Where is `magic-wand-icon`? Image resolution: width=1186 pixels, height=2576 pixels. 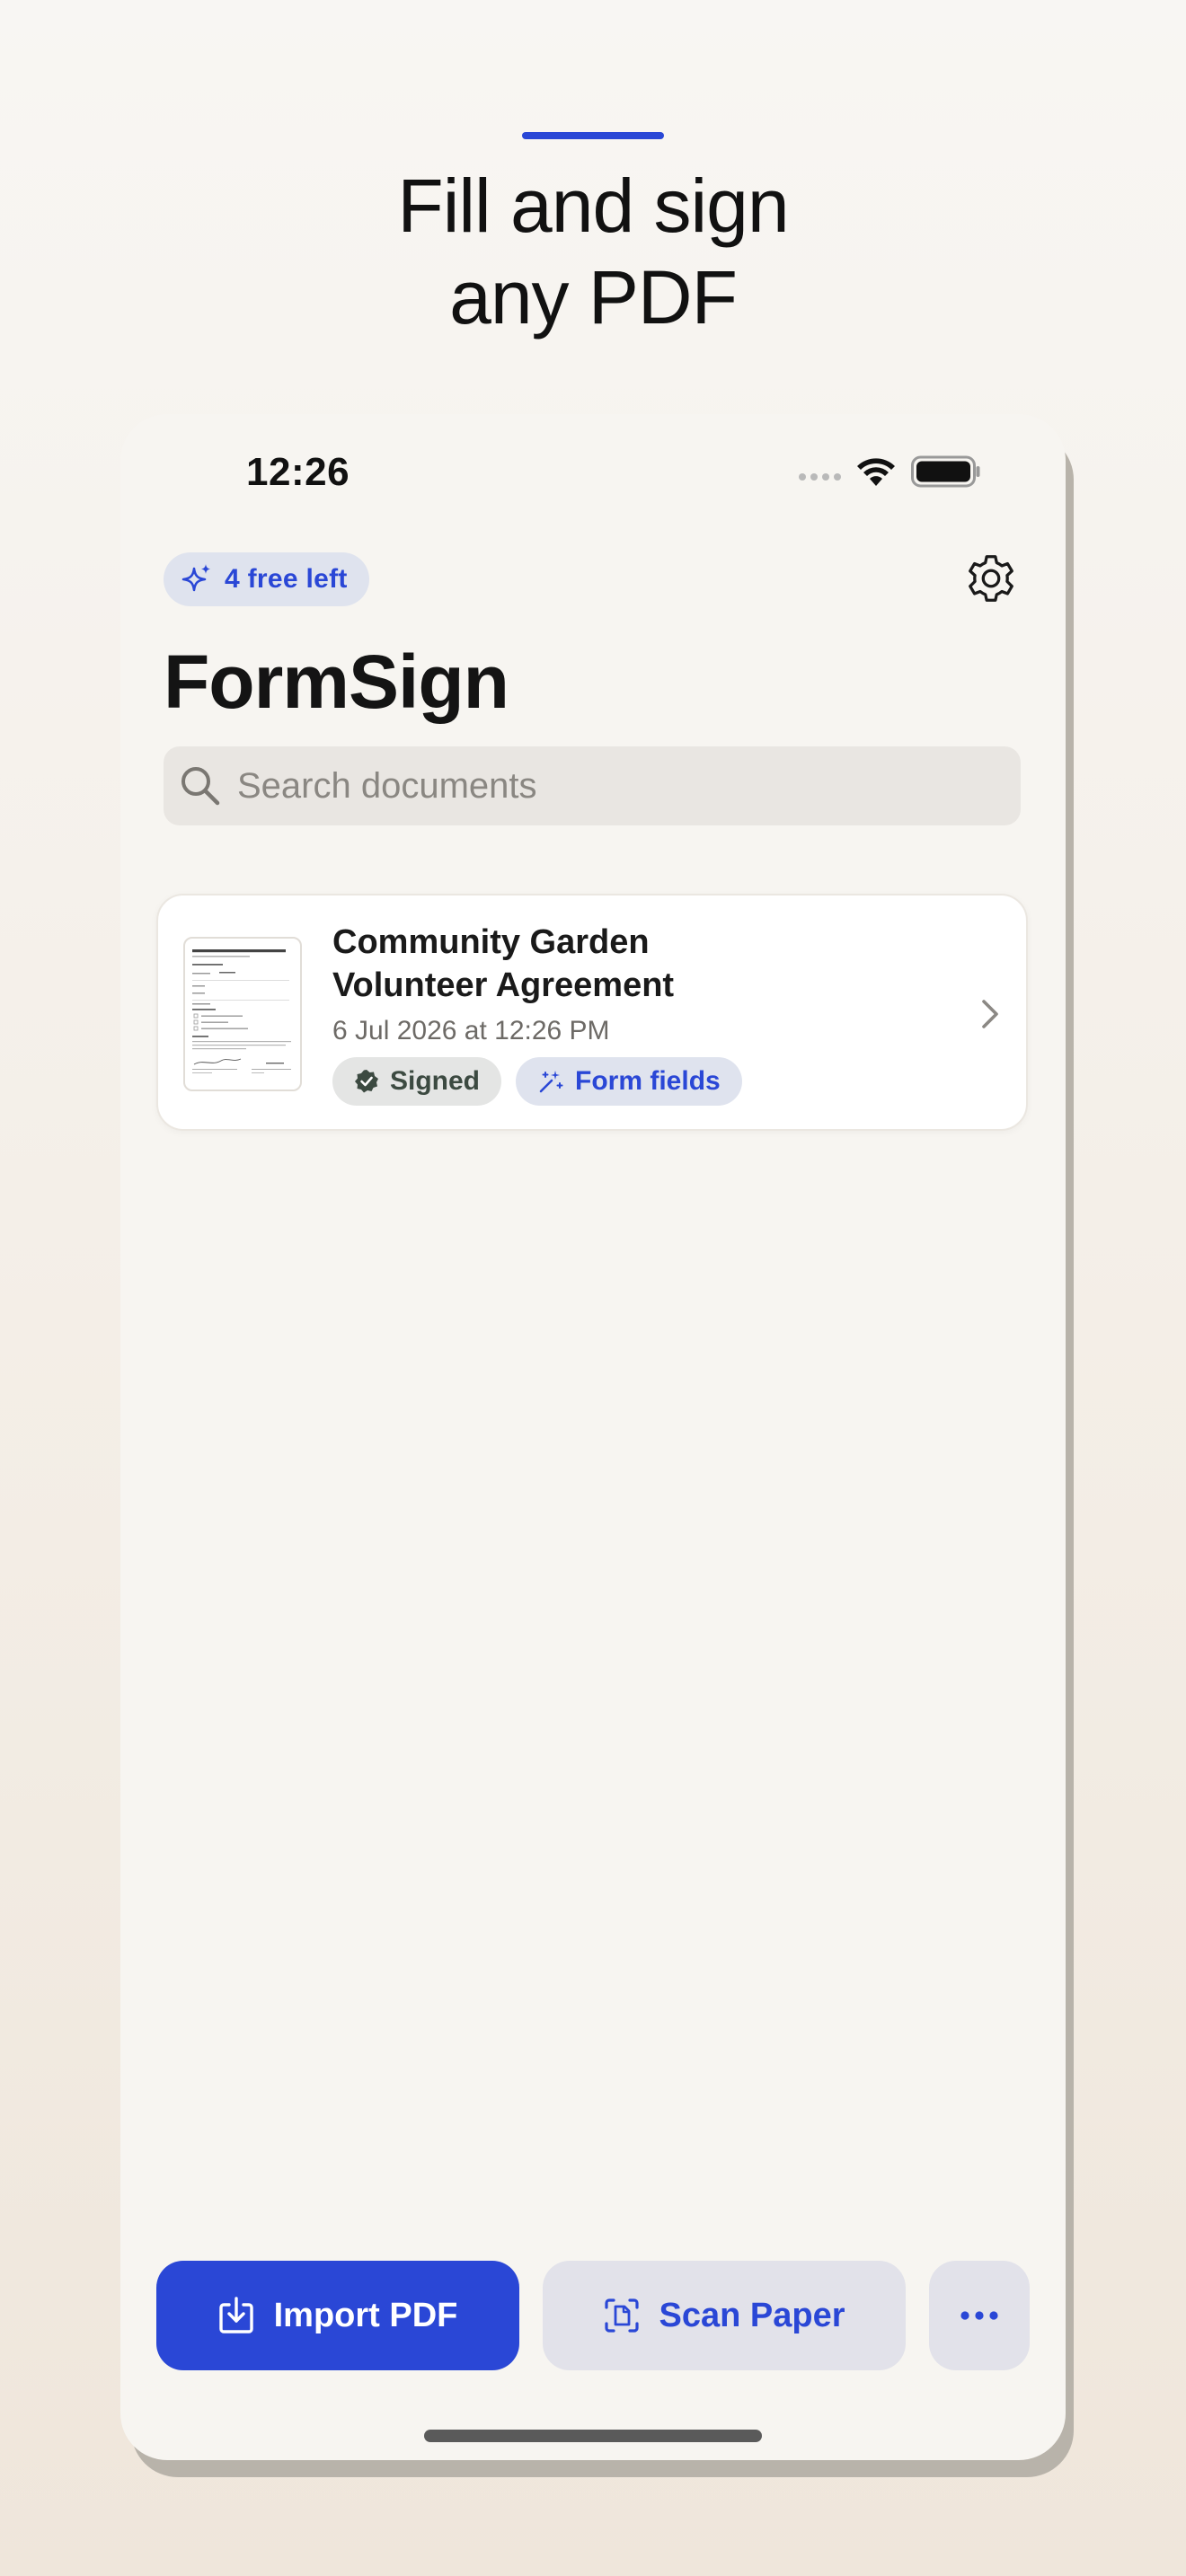
magic-wand-icon is located at coordinates (551, 1082).